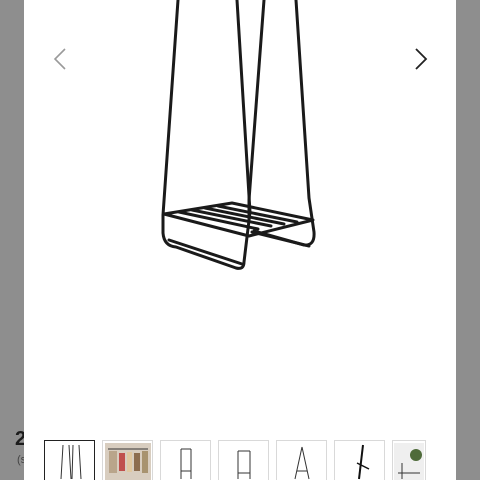 This screenshot has height=480, width=480. I want to click on thumbnail-rack-detail, so click(359, 460).